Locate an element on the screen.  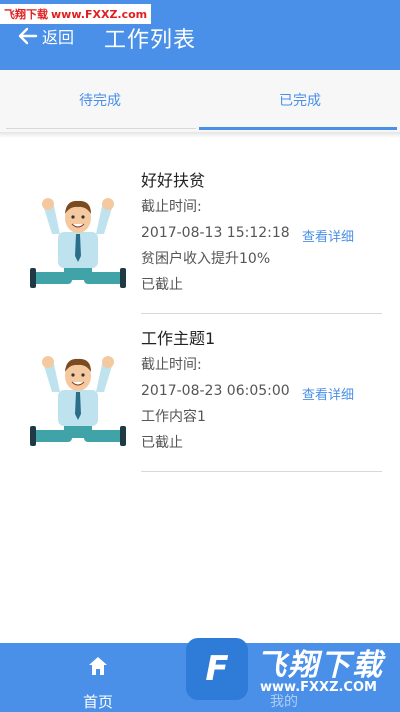
watermark-bottom-cn: 飞翔下载 is located at coordinates (320, 665).